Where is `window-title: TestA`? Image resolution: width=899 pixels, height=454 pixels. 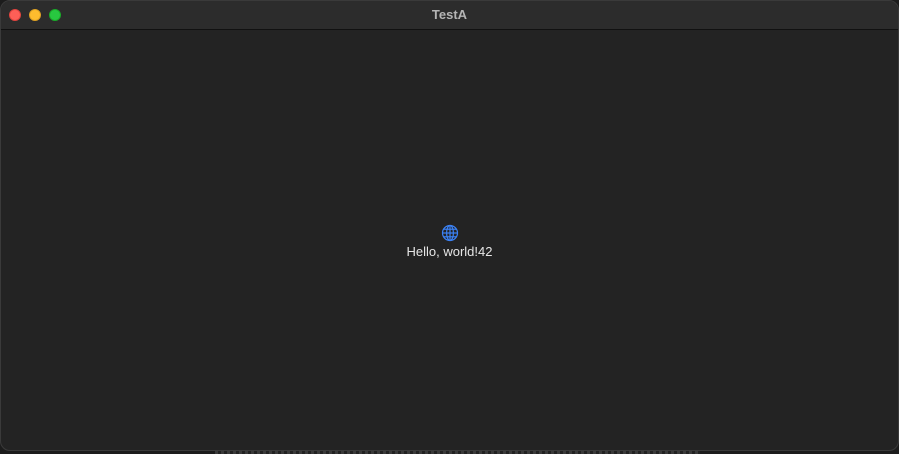 window-title: TestA is located at coordinates (449, 14).